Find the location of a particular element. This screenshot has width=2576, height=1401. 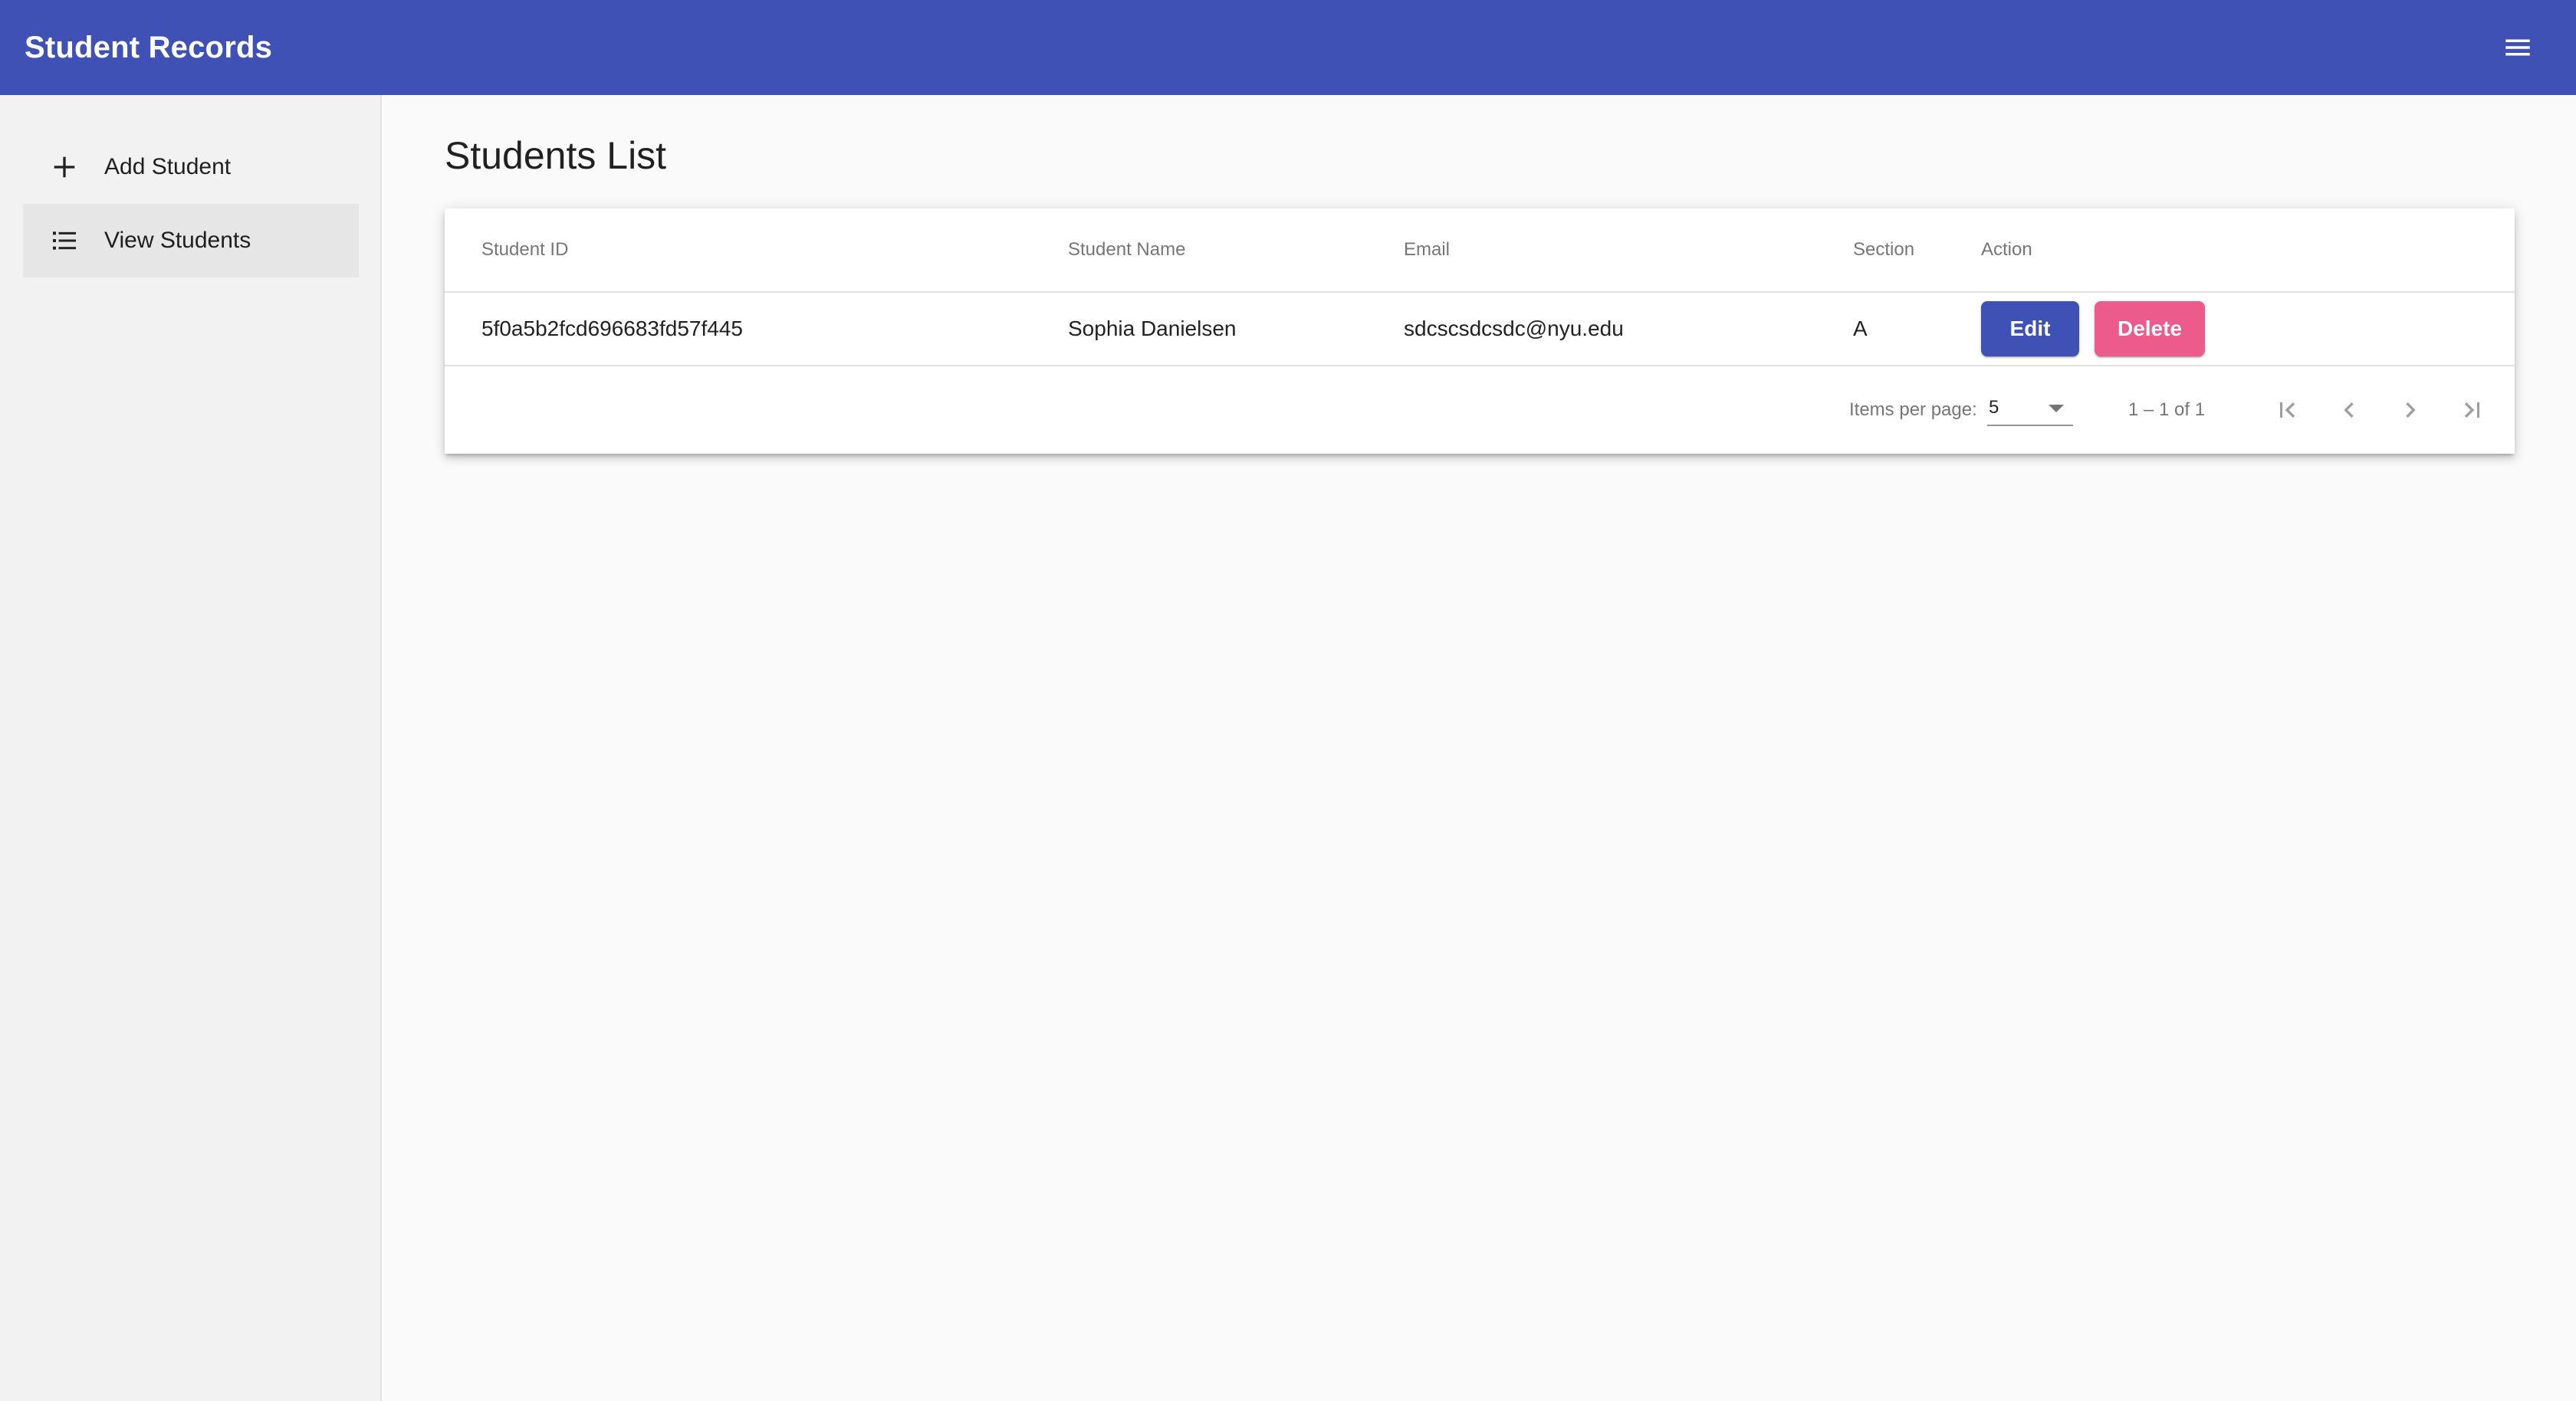

items-per-page-value: 5 is located at coordinates (1994, 407).